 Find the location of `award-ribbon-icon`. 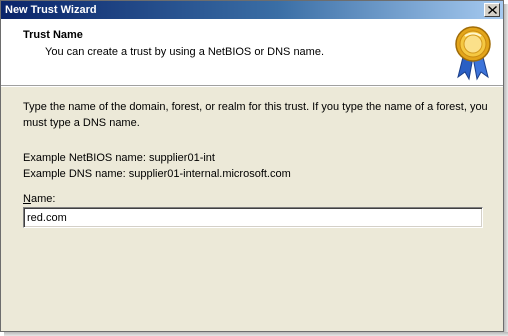

award-ribbon-icon is located at coordinates (473, 53).